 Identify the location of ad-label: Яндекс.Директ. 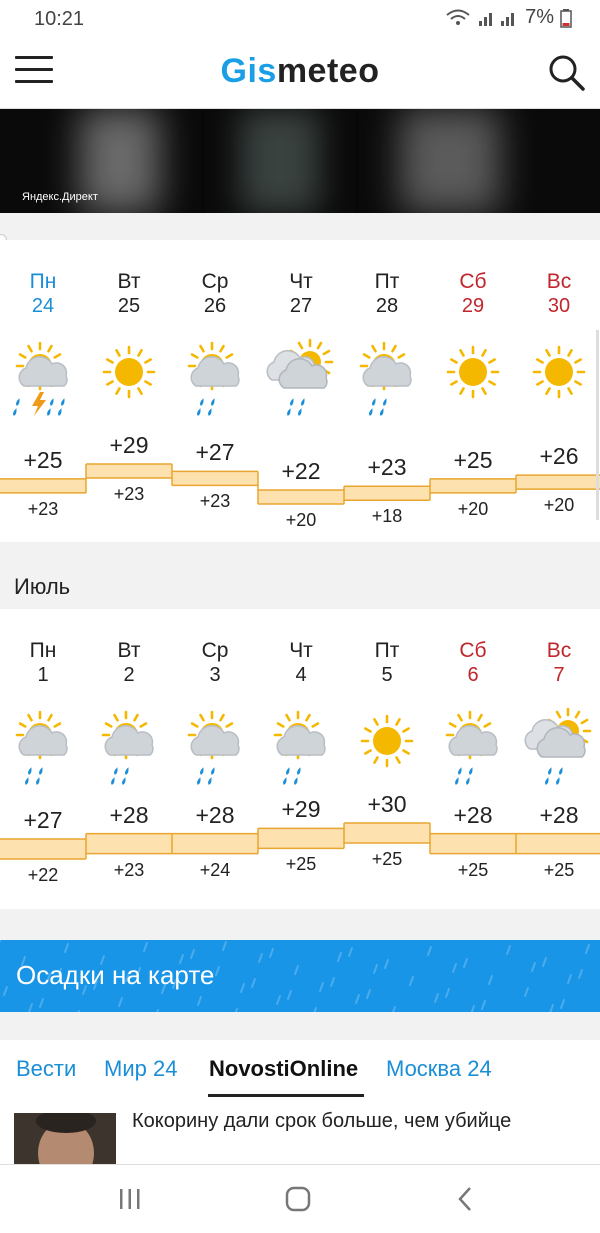
(60, 197).